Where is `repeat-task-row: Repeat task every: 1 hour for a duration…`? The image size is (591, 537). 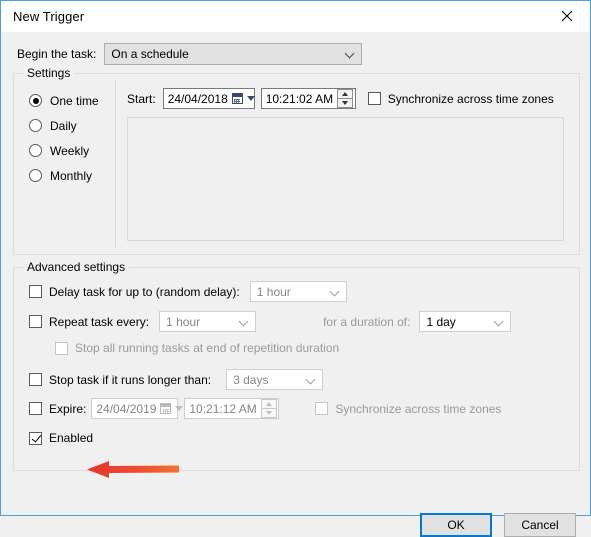
repeat-task-row: Repeat task every: 1 hour for a duration… is located at coordinates (270, 321).